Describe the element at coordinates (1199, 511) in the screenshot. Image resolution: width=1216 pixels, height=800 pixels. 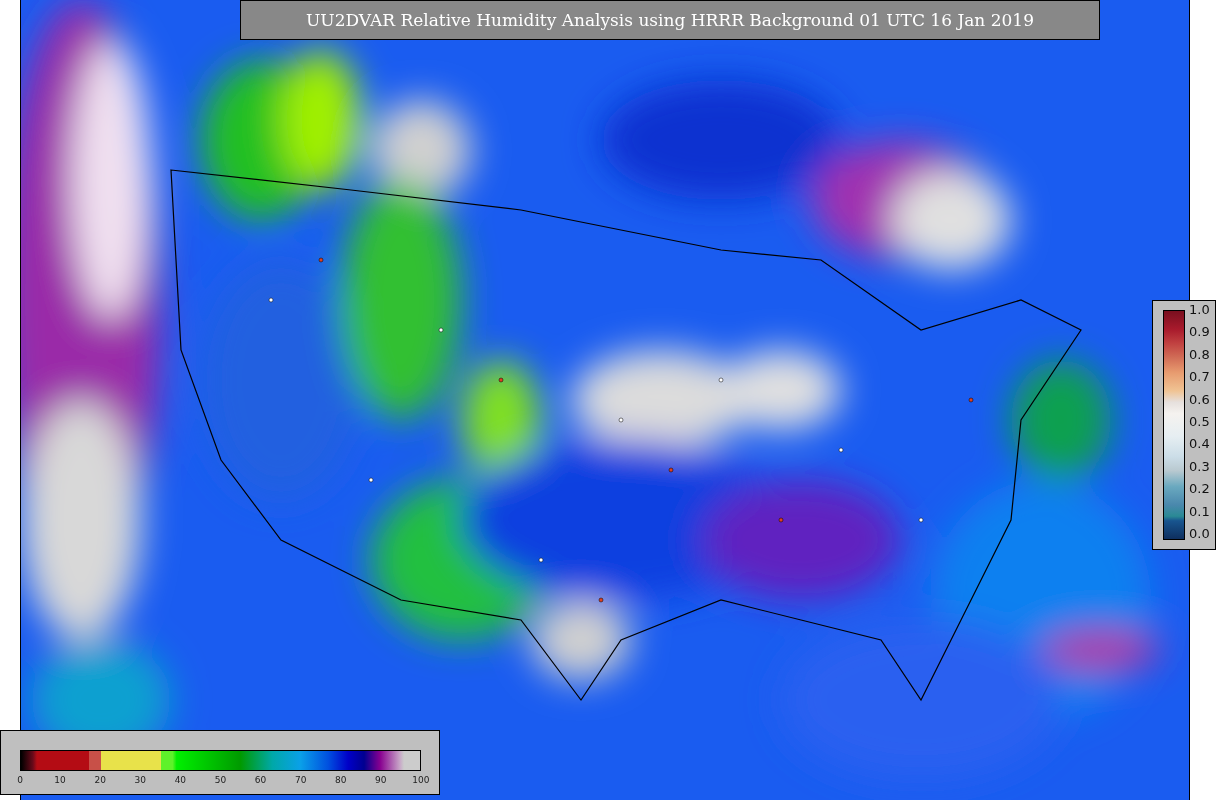
I see `tick-label: 0.1` at that location.